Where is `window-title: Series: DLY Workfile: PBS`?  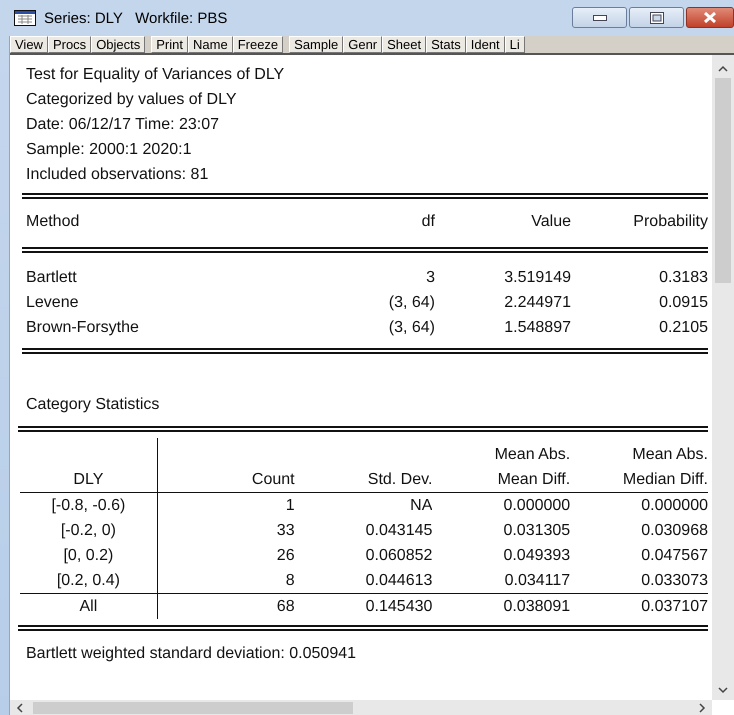 window-title: Series: DLY Workfile: PBS is located at coordinates (136, 18).